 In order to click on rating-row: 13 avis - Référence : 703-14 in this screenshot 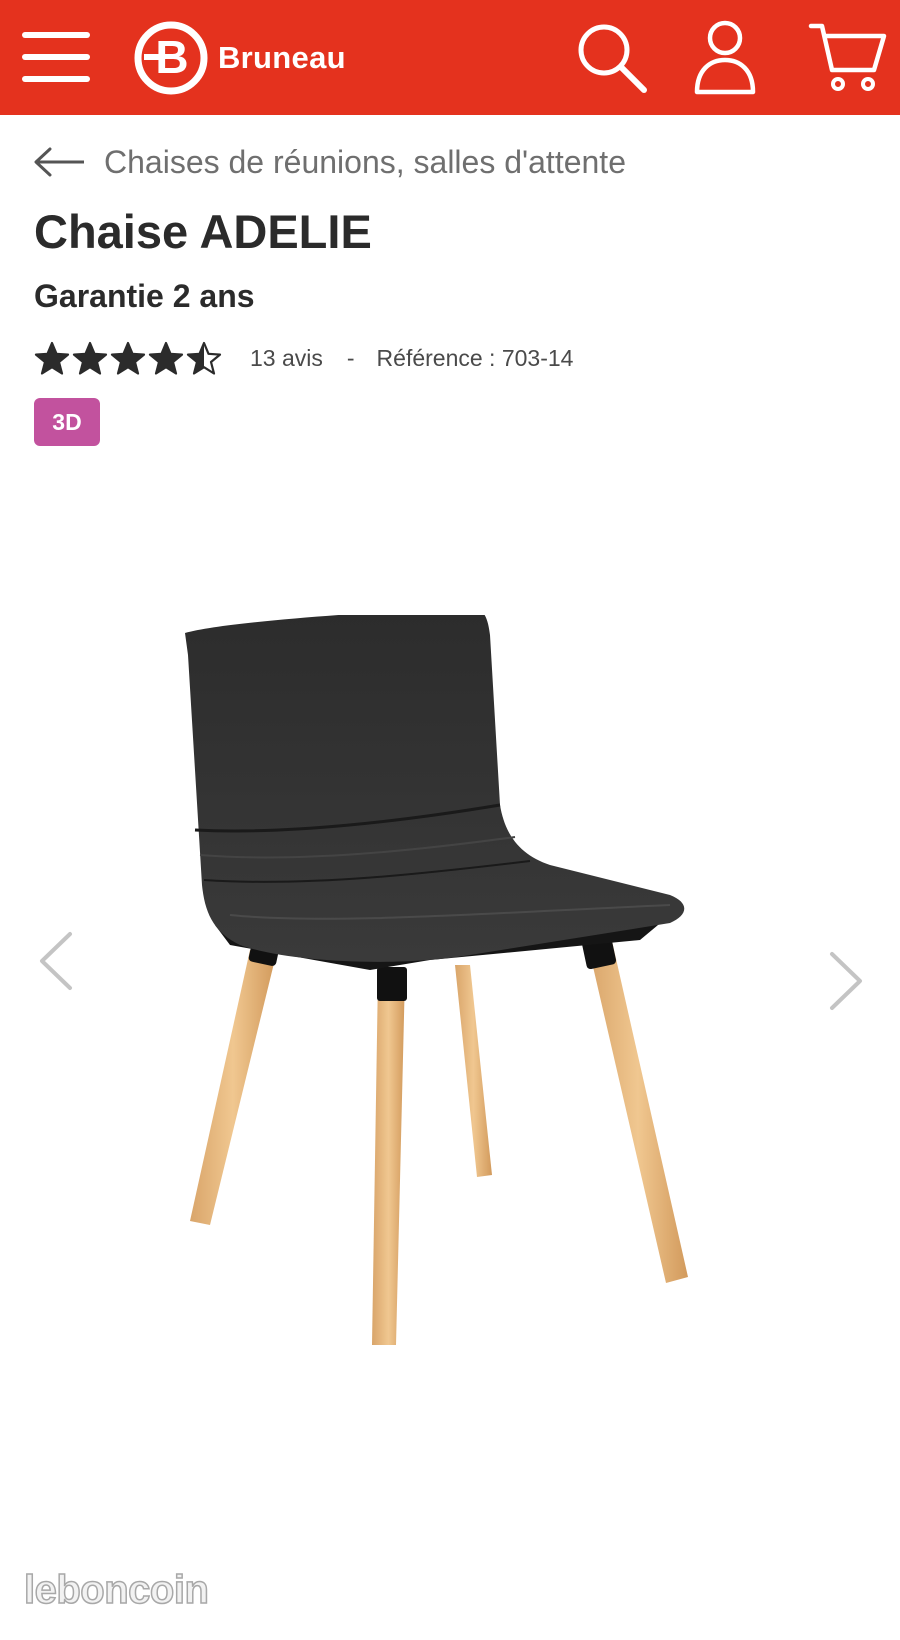, I will do `click(303, 358)`.